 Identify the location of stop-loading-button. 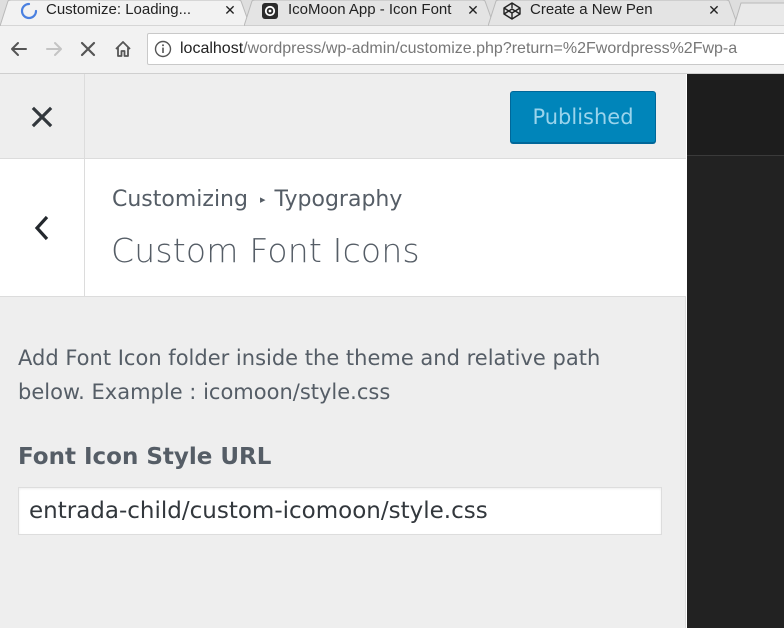
(88, 49).